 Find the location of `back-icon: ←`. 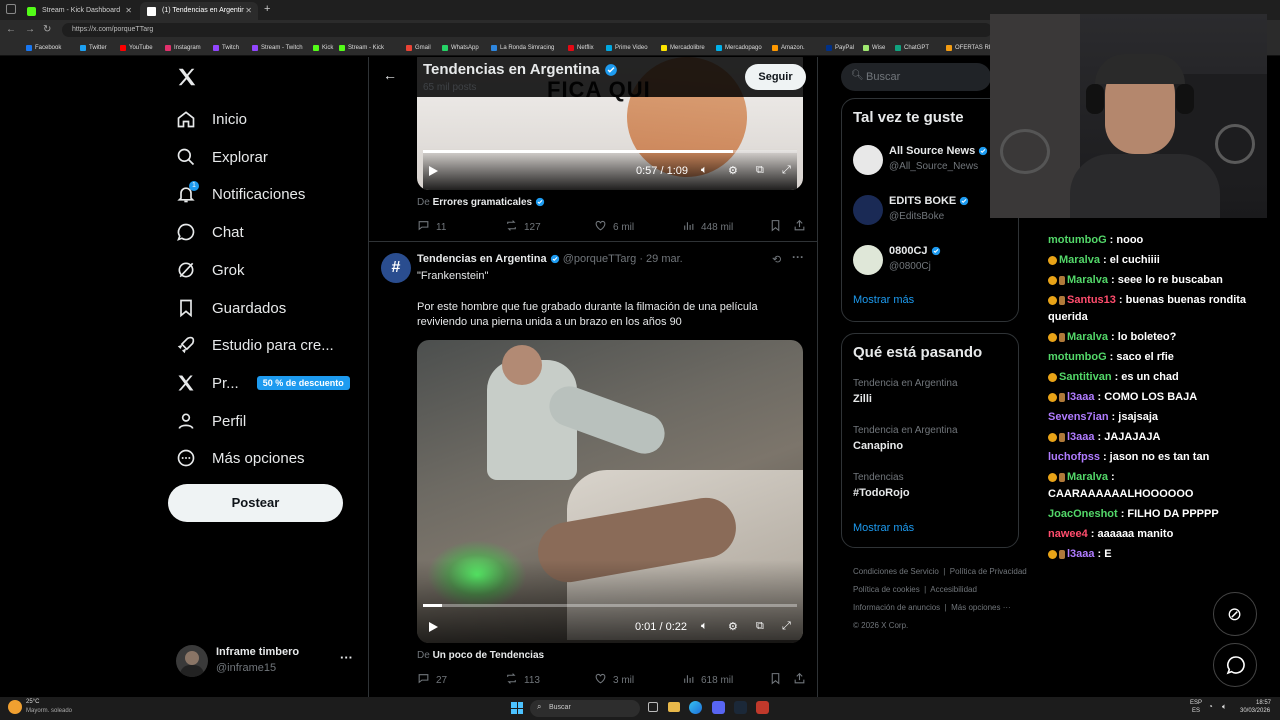

back-icon: ← is located at coordinates (11, 30).